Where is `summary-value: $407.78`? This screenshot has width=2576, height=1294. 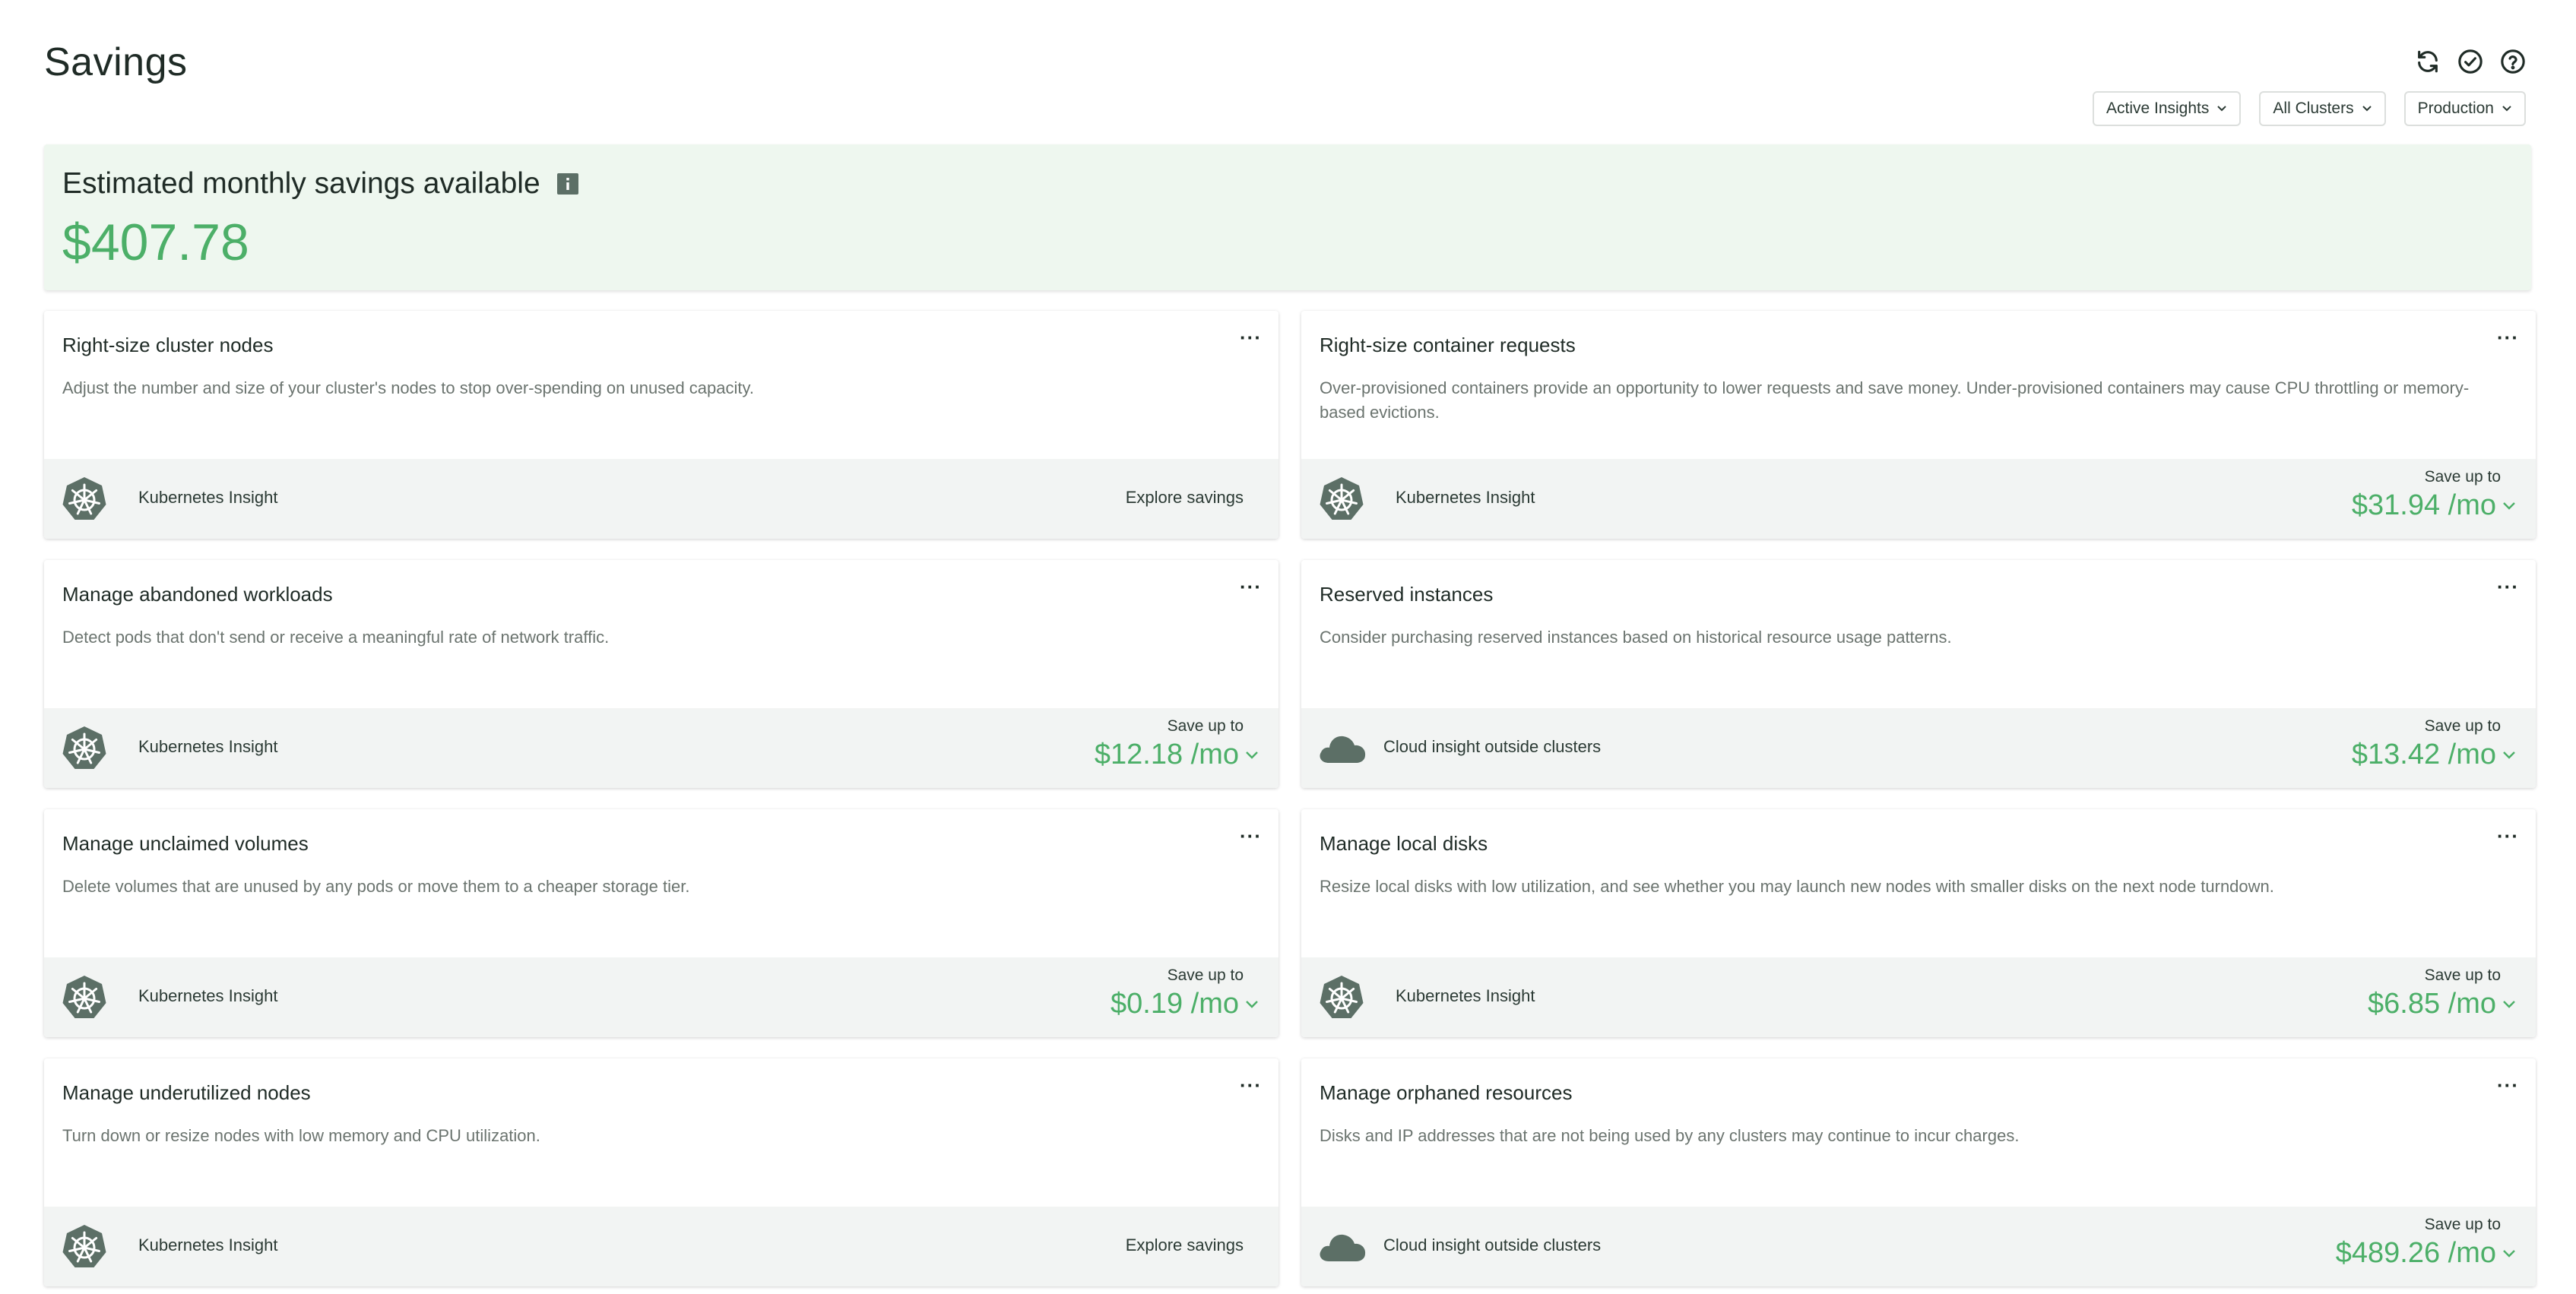
summary-value: $407.78 is located at coordinates (155, 242).